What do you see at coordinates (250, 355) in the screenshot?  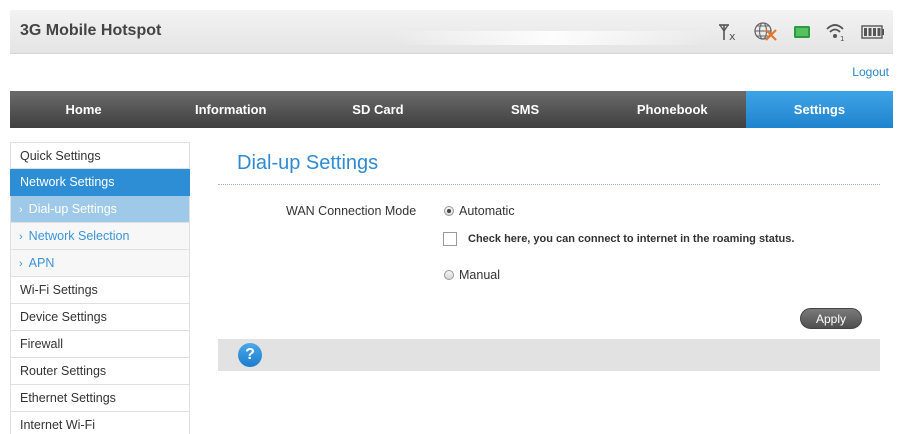 I see `help-icon: ?` at bounding box center [250, 355].